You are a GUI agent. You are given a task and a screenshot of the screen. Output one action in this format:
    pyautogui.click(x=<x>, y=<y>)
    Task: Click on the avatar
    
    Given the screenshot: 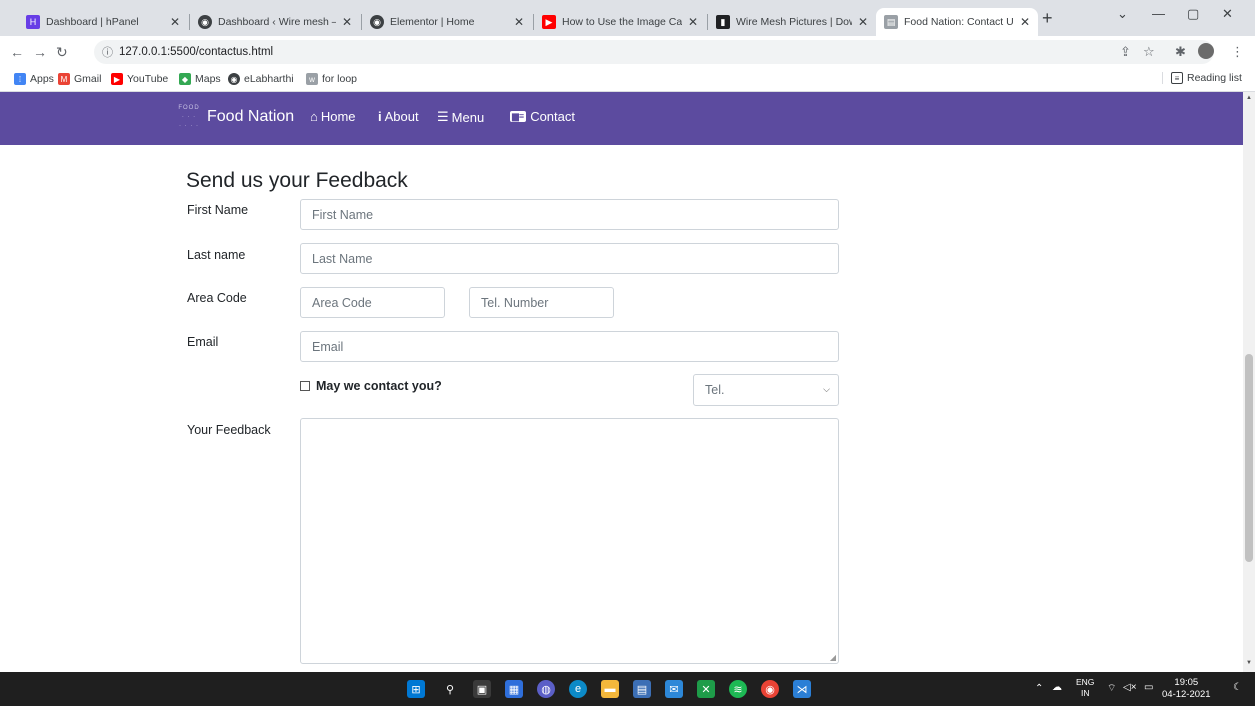 What is the action you would take?
    pyautogui.click(x=1206, y=51)
    